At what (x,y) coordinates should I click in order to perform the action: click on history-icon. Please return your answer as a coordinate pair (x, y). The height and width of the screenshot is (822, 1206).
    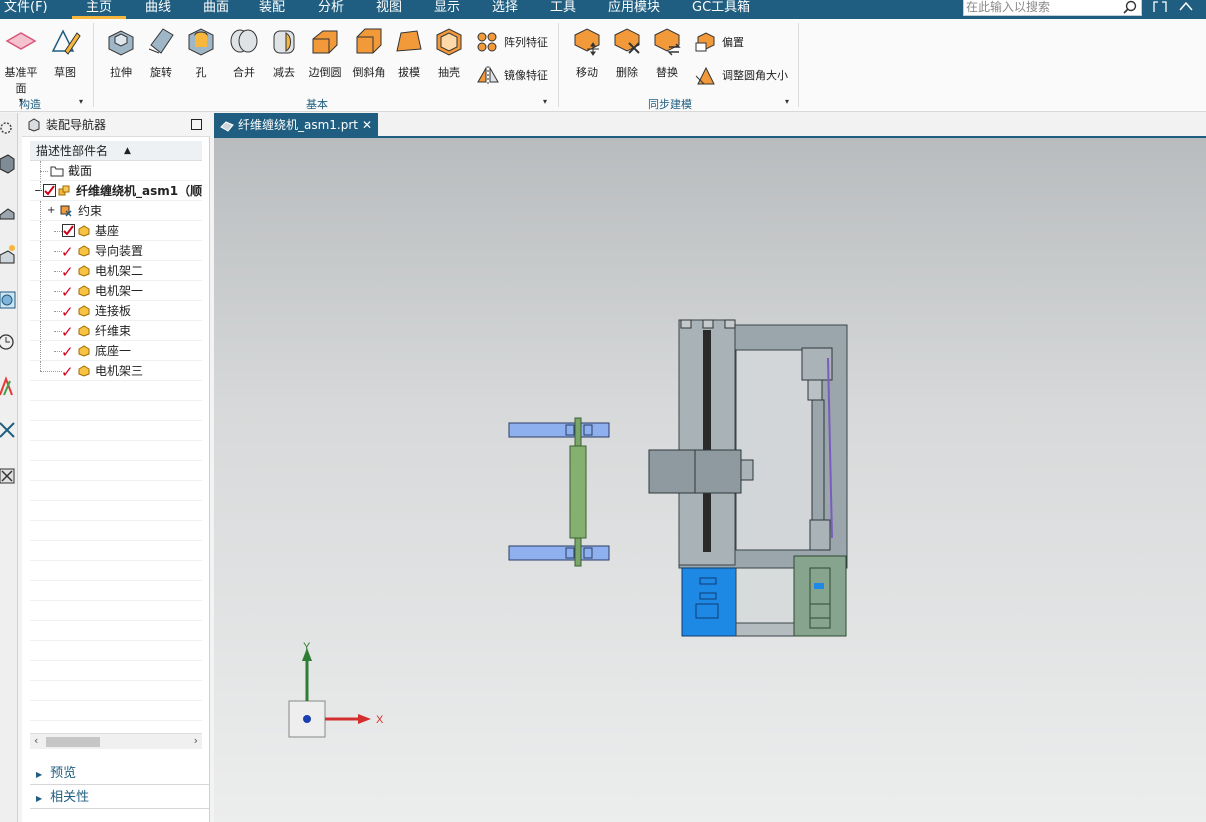
    Looking at the image, I should click on (9, 342).